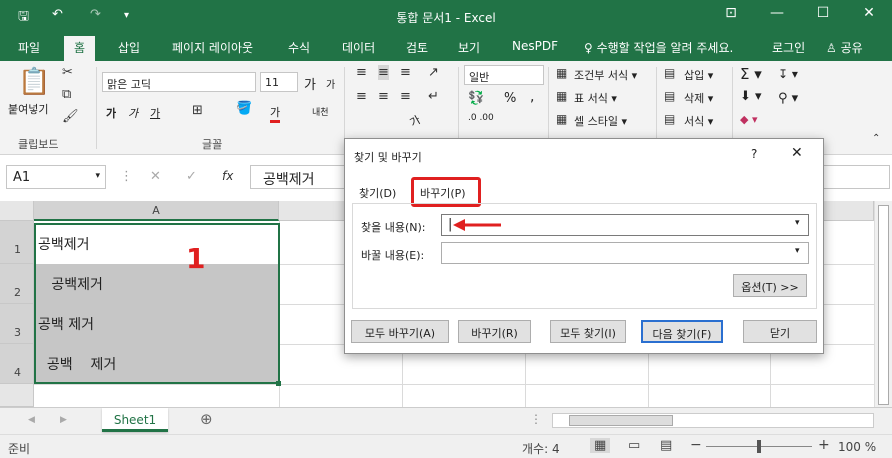 The width and height of the screenshot is (892, 458). Describe the element at coordinates (155, 176) in the screenshot. I see `cancel-entry-icon: ✕` at that location.